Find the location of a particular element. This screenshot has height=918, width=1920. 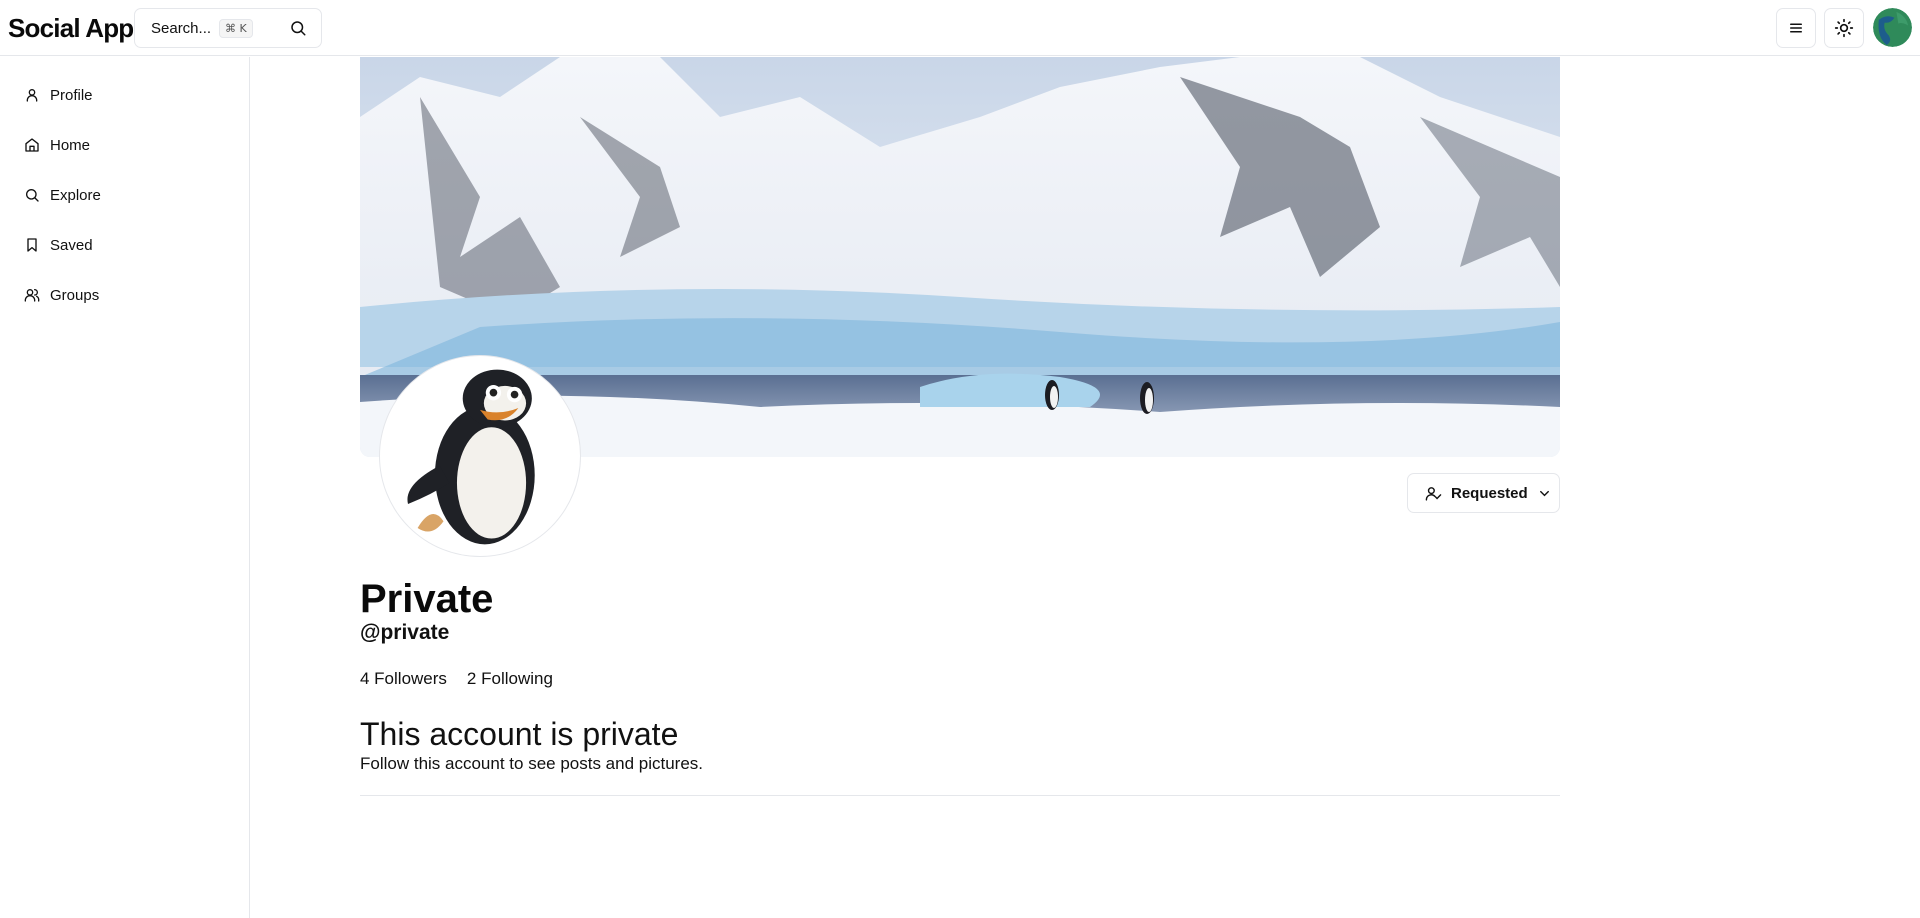

profile-handle: @private is located at coordinates (405, 632).